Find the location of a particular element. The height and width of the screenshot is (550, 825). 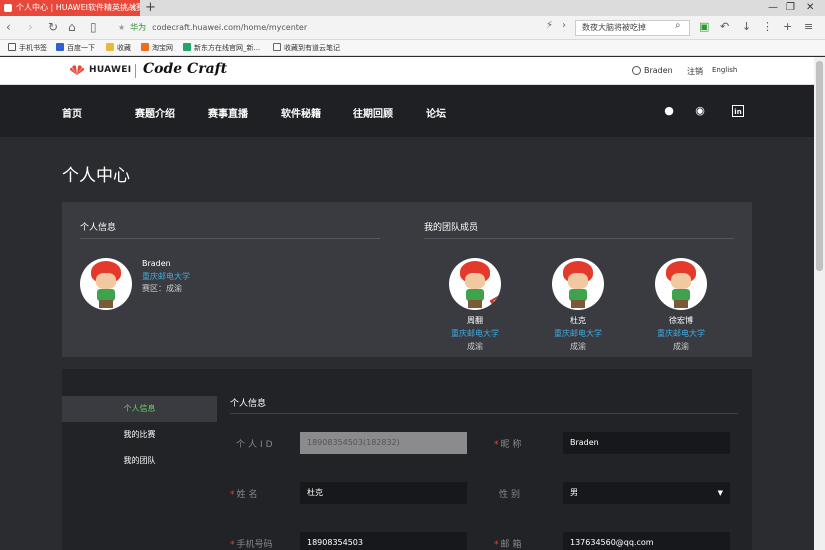

sidebar-item-my-team: 我的团队 is located at coordinates (139, 461).